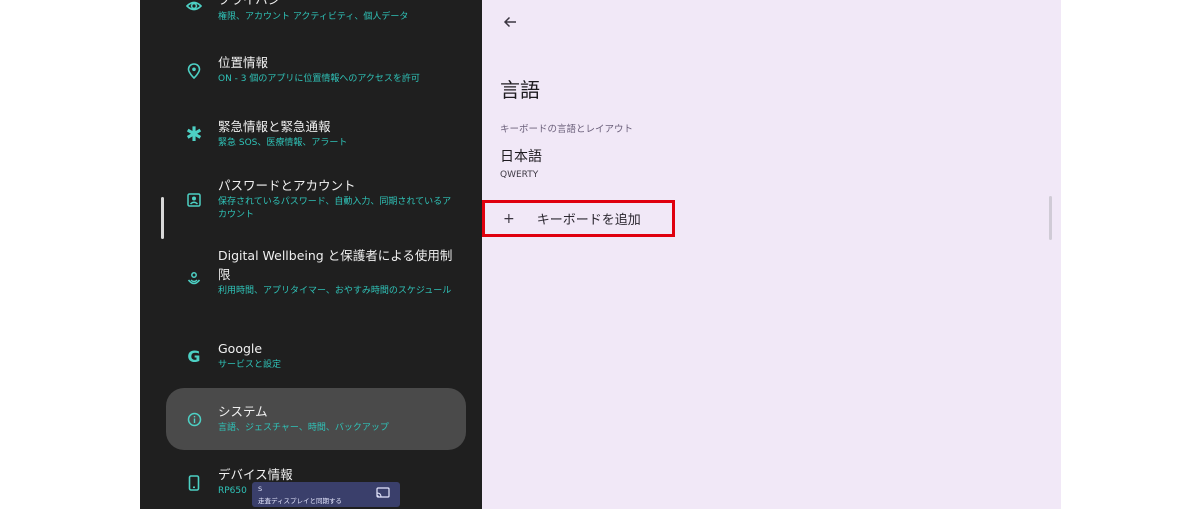 The width and height of the screenshot is (1200, 509). I want to click on sidebar-item-title: 位置情報, so click(243, 62).